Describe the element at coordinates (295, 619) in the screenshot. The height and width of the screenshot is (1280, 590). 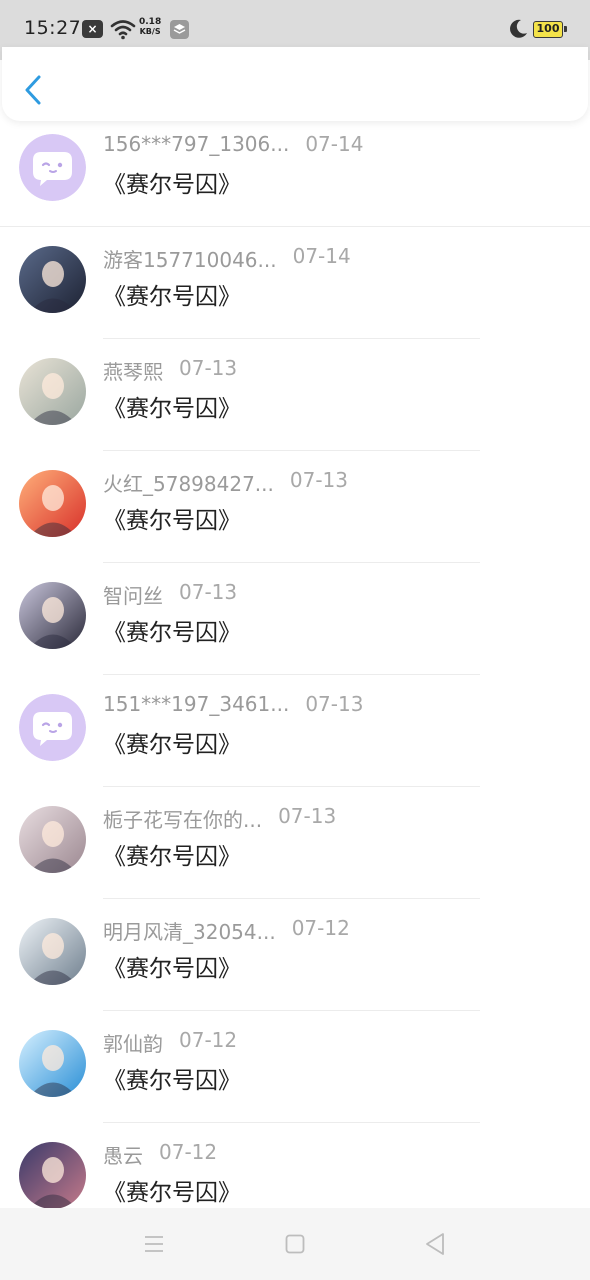
I see `list-item: 智问丝 07-13 《赛尔号囚》` at that location.